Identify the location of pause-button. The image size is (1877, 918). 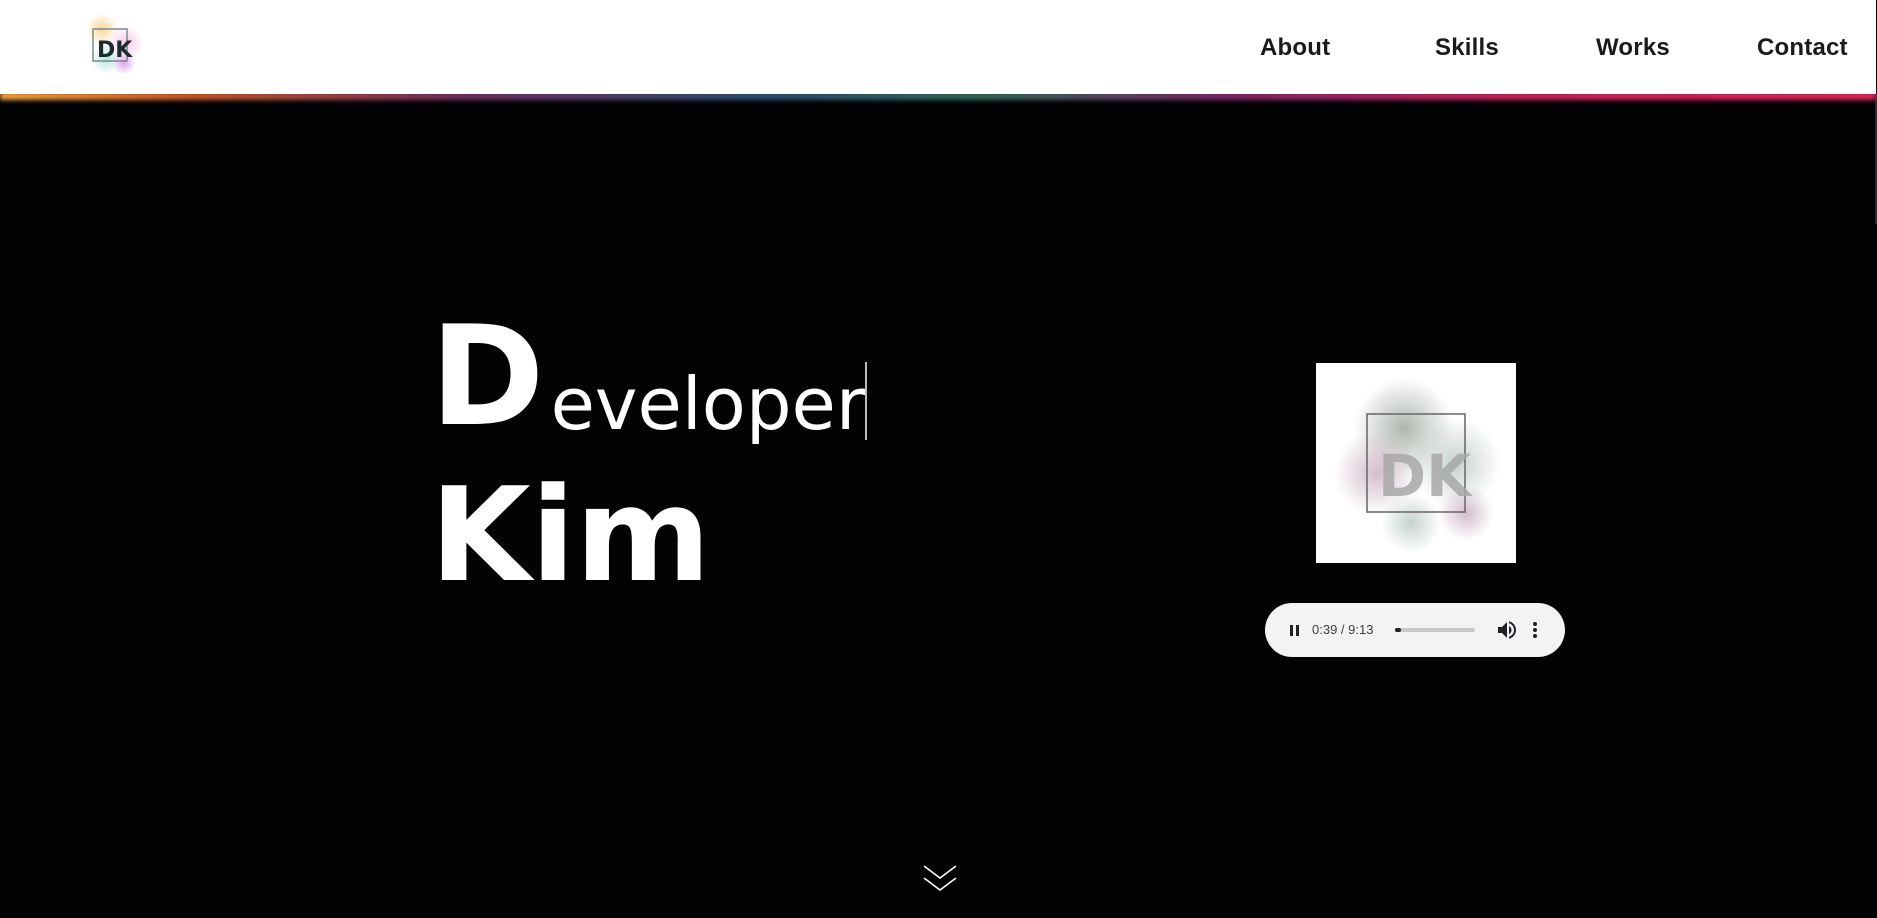
(1295, 630).